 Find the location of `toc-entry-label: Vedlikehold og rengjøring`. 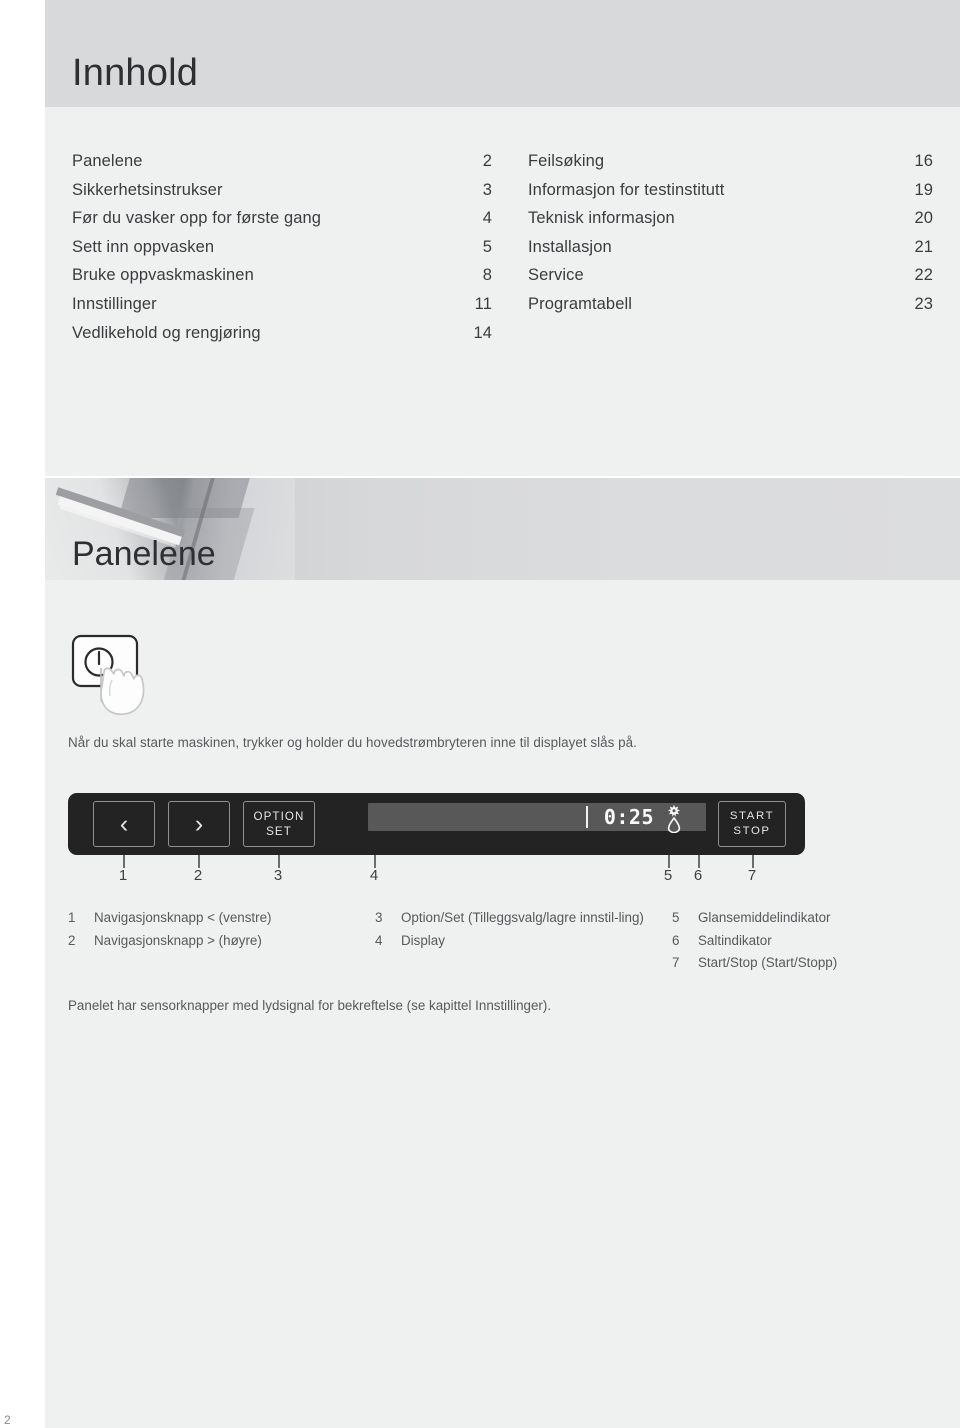

toc-entry-label: Vedlikehold og rengjøring is located at coordinates (166, 332).